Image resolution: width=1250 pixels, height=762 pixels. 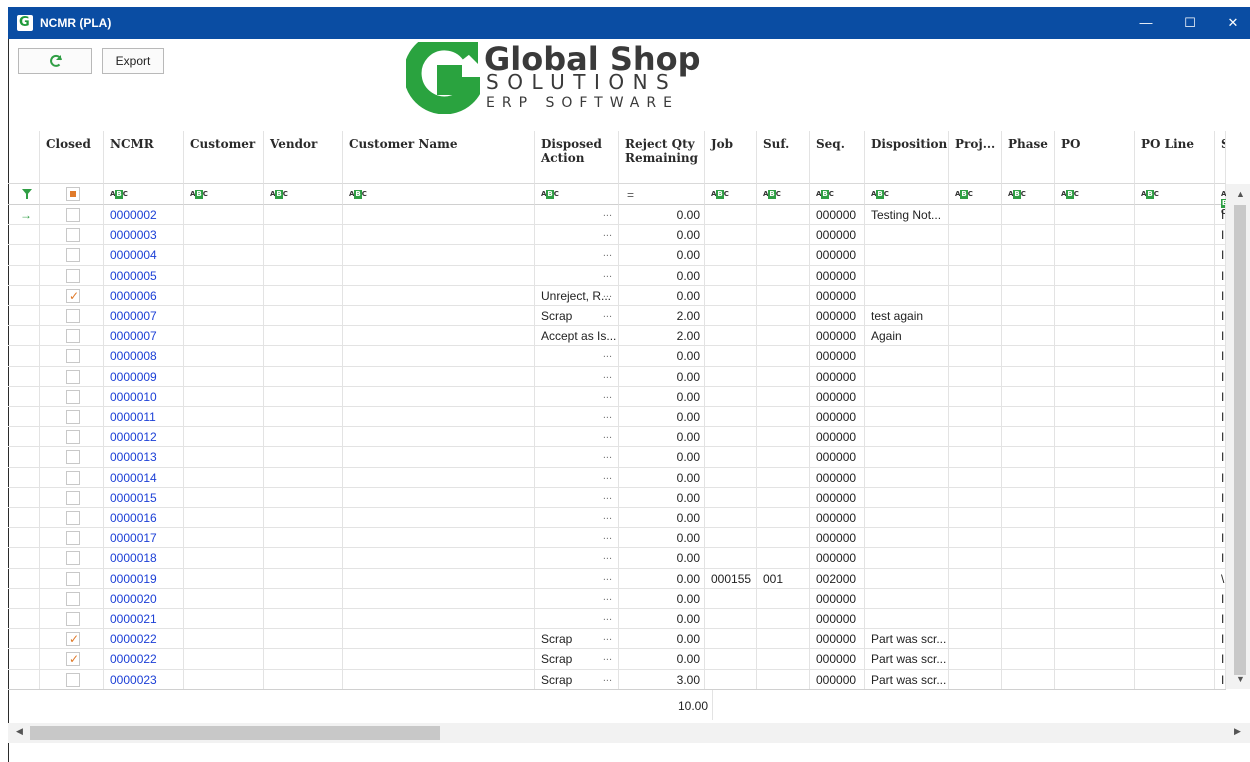 I want to click on table-row: 0000005... 0.00 000000 I, so click(x=617, y=275).